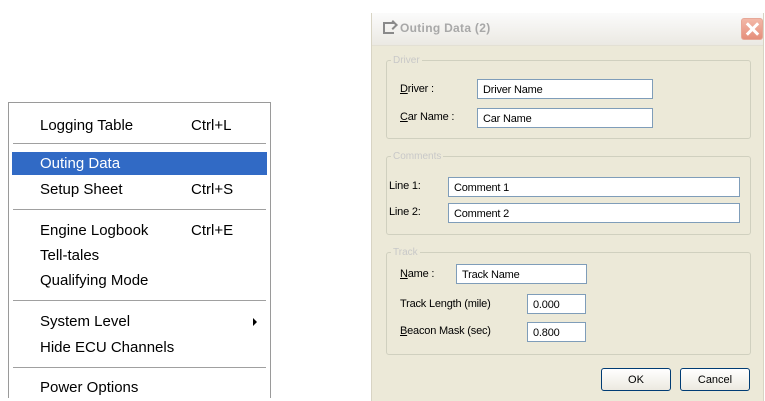 Image resolution: width=765 pixels, height=401 pixels. Describe the element at coordinates (565, 118) in the screenshot. I see `car-name-field` at that location.